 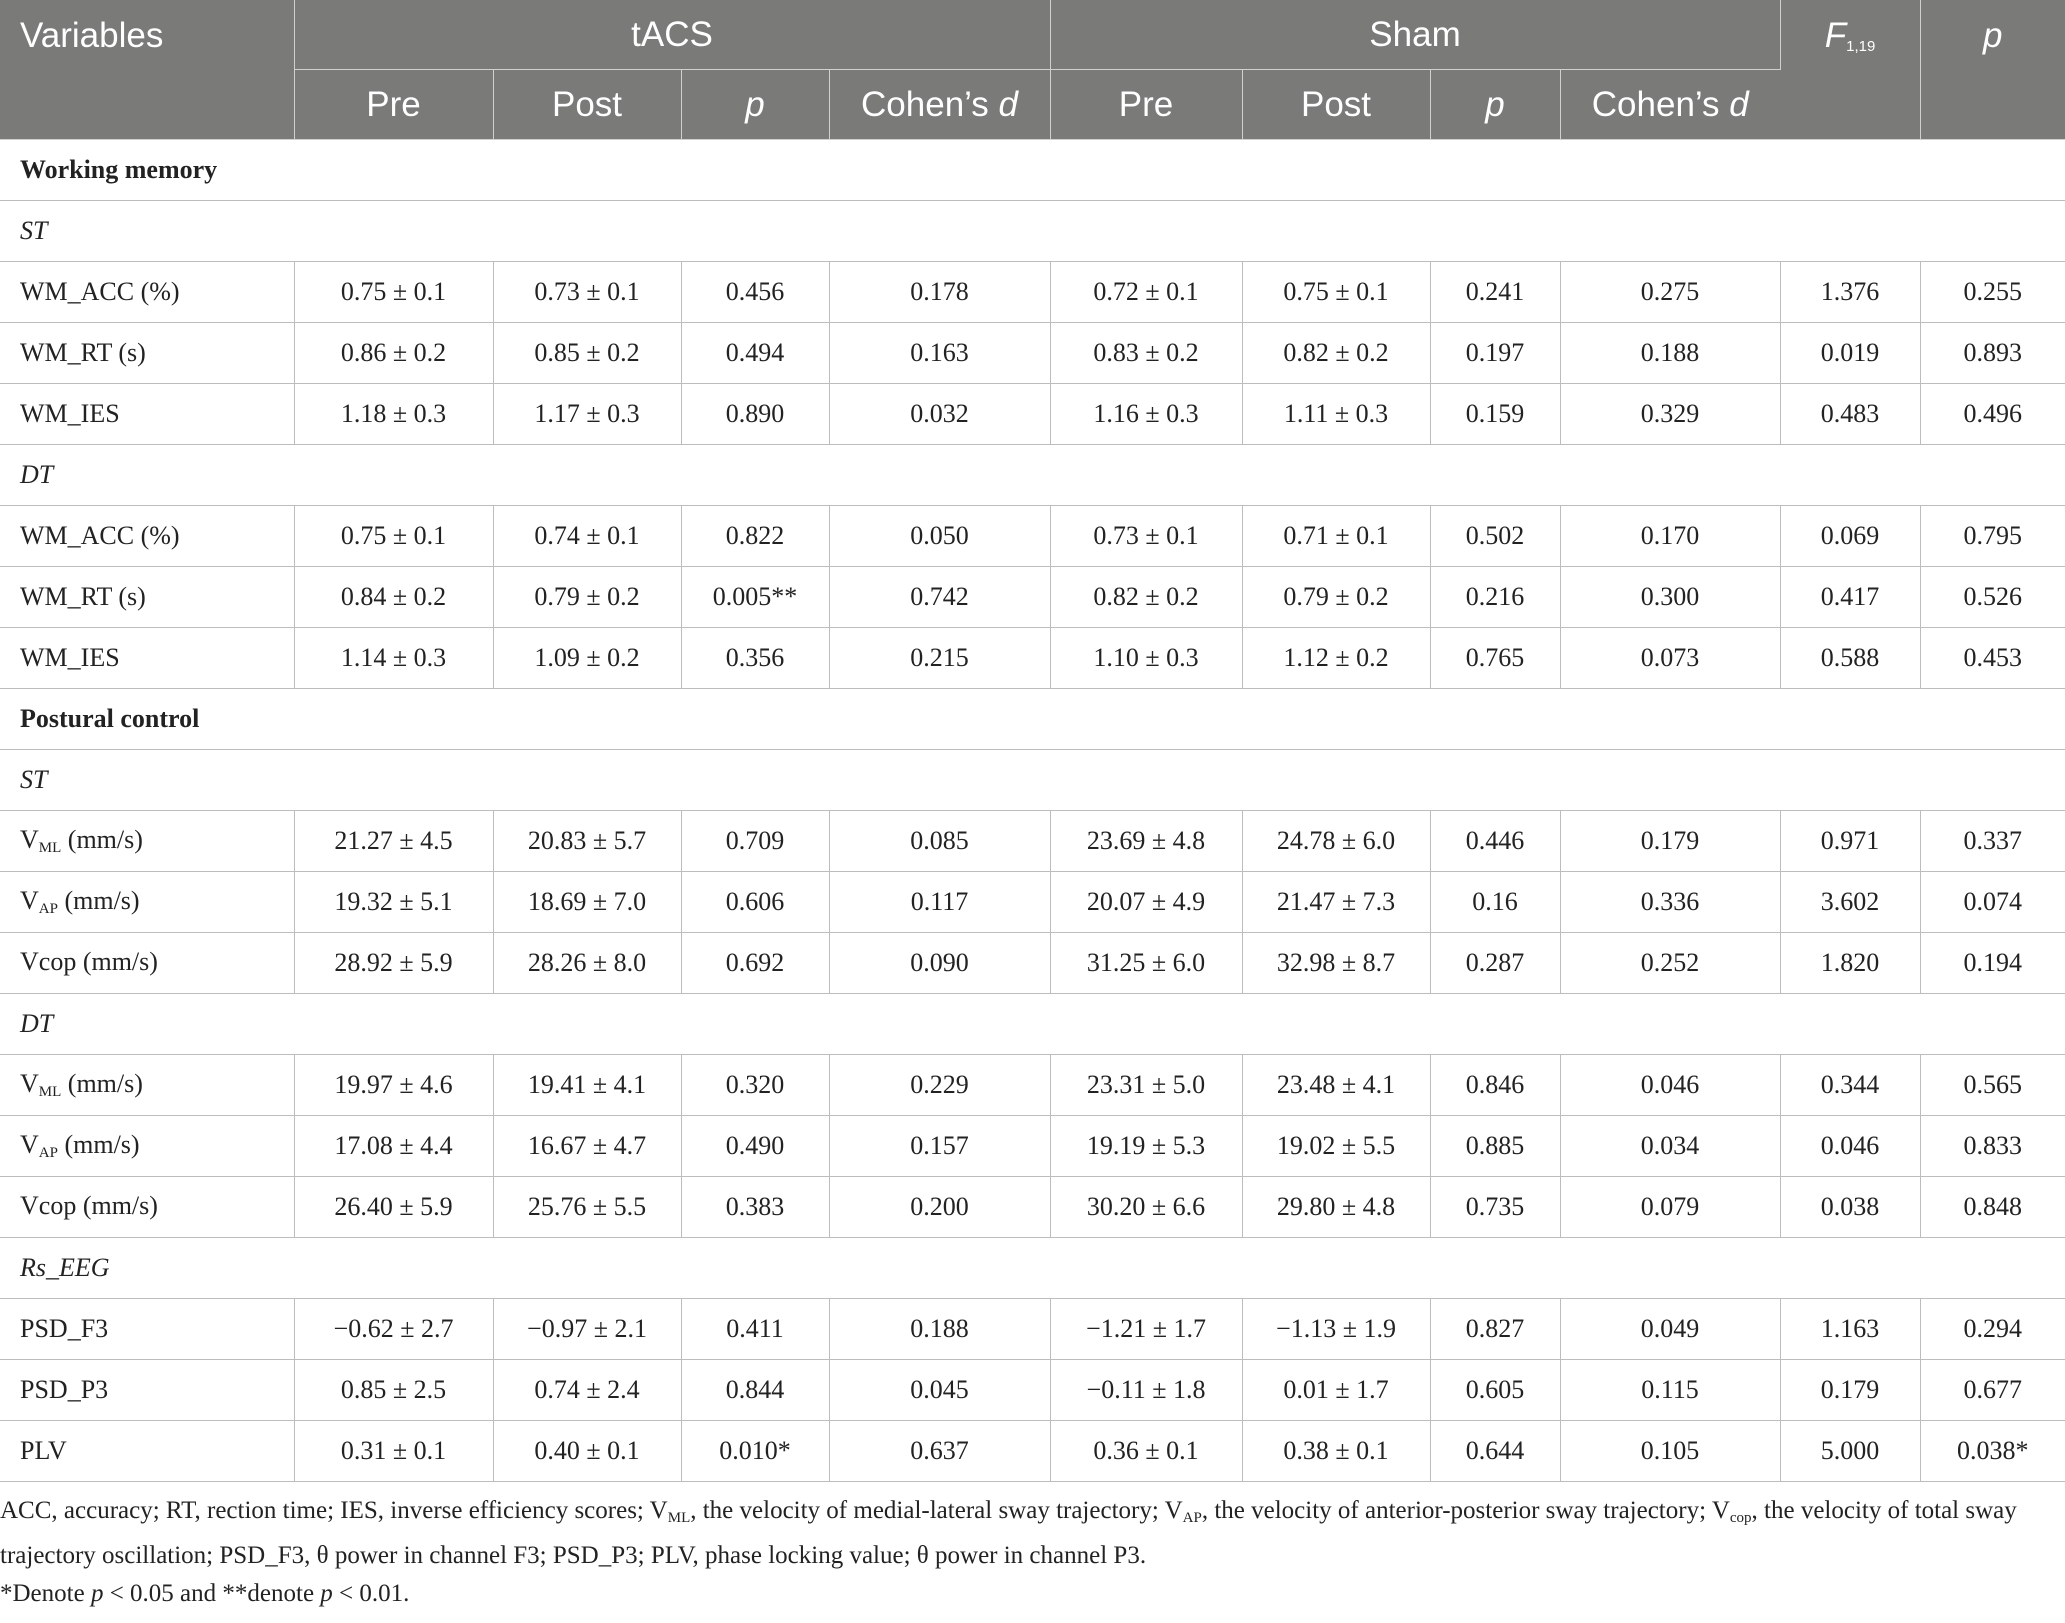 I want to click on tacs-post-header: Post, so click(x=587, y=104).